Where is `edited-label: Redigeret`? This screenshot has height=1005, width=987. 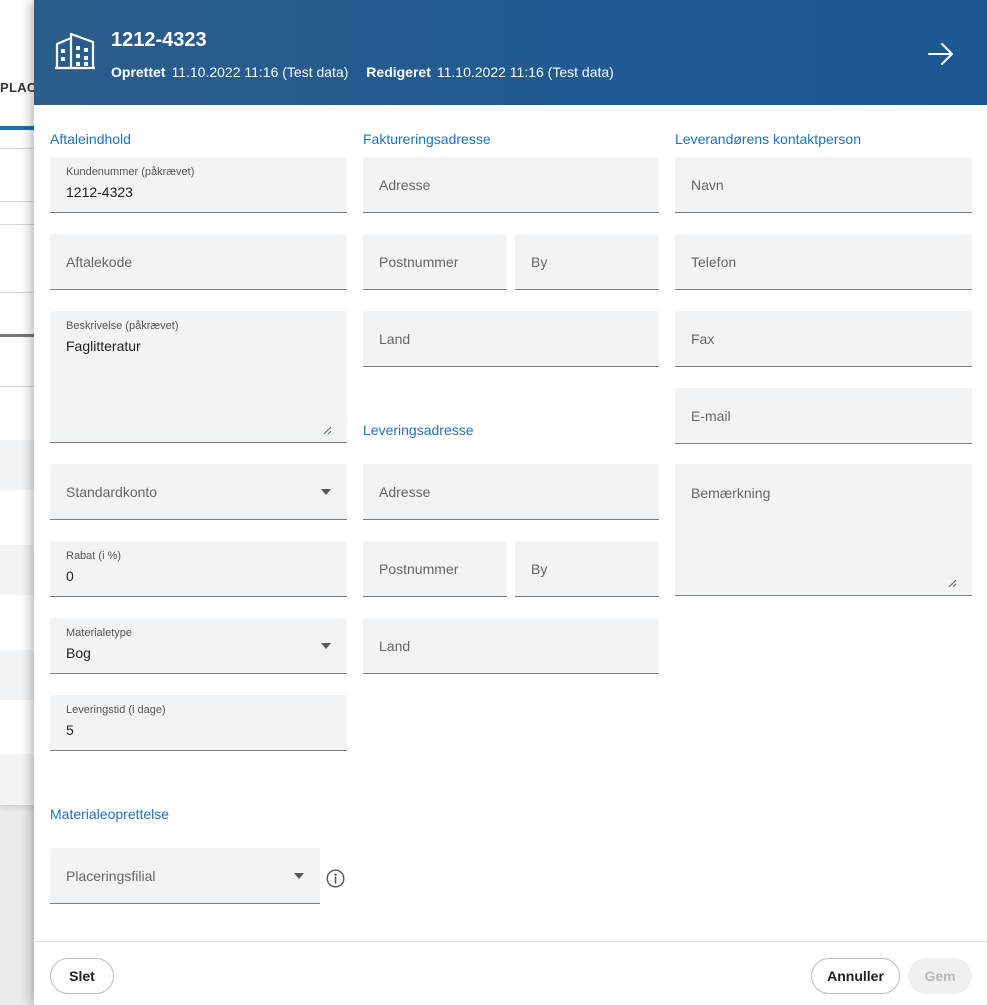
edited-label: Redigeret is located at coordinates (398, 72).